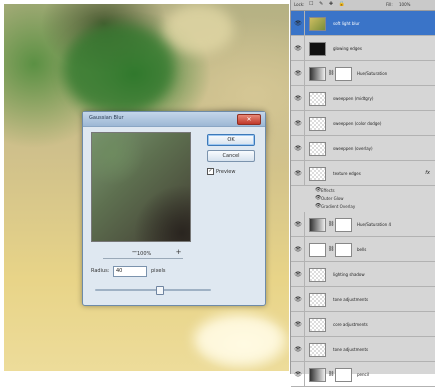 The width and height of the screenshot is (435, 387). What do you see at coordinates (363, 5) in the screenshot?
I see `layers-toolbar: Lock: ☐ ✎ ✚ 🔒 Fill: 100%` at bounding box center [363, 5].